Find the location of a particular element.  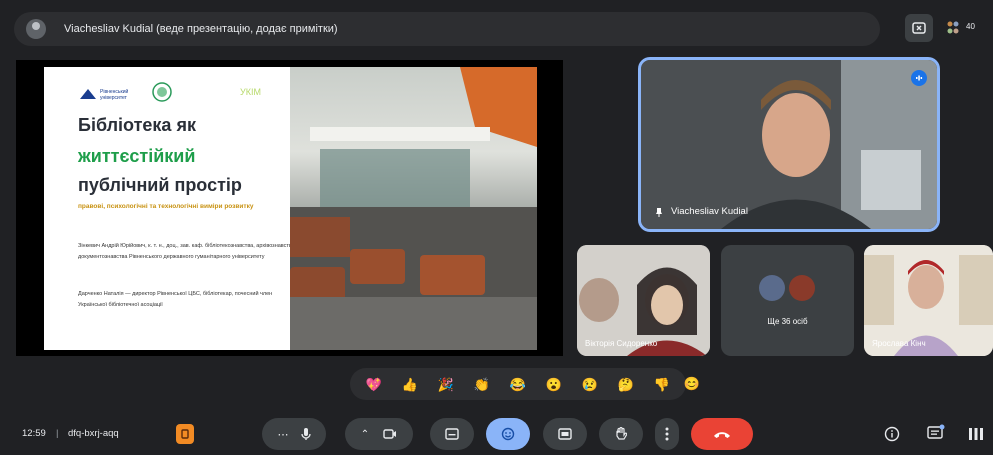

camera-icon is located at coordinates (390, 434).